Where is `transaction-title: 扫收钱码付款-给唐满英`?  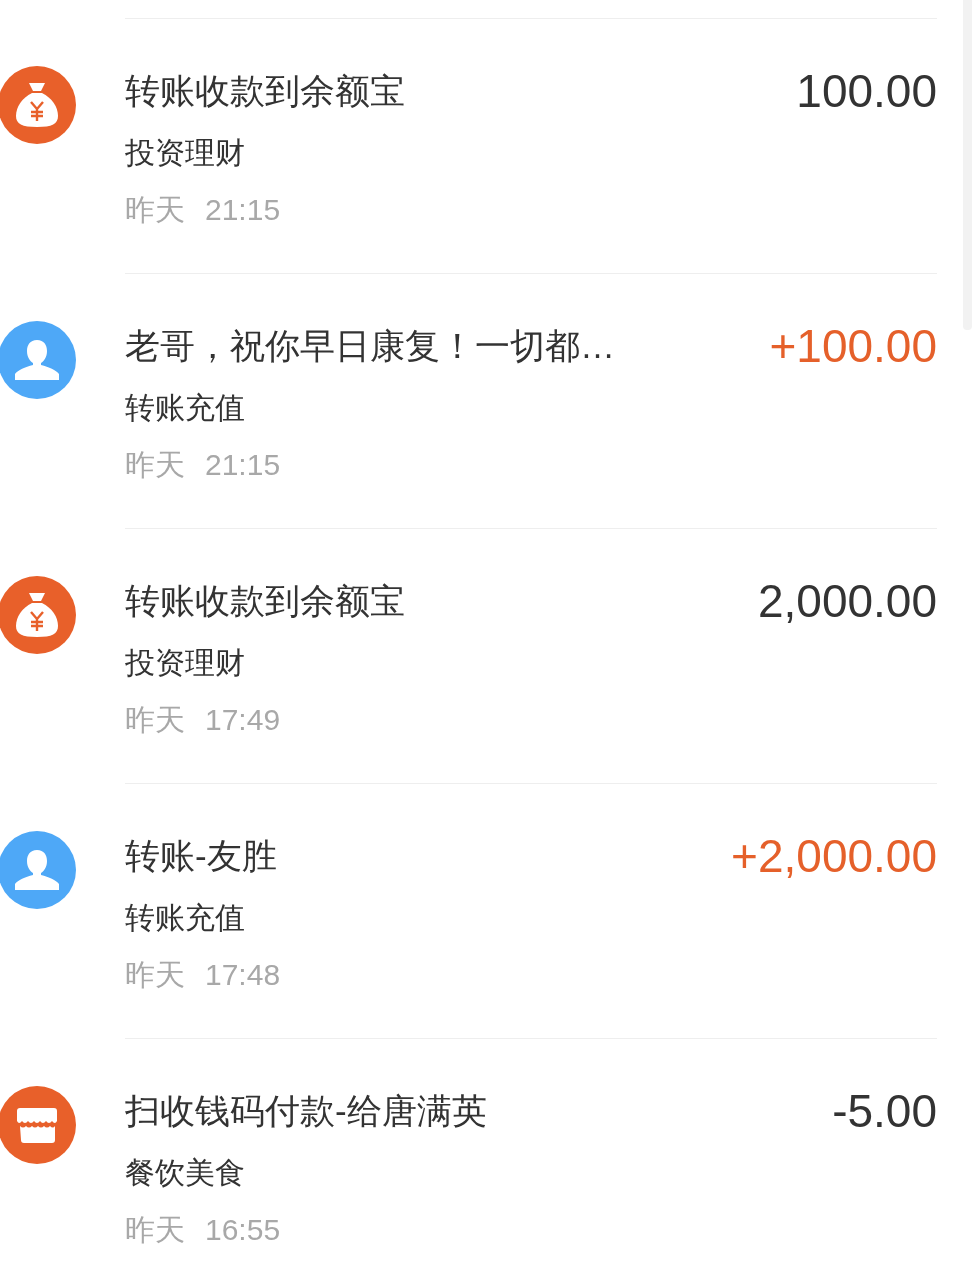
transaction-title: 扫收钱码付款-给唐满英 is located at coordinates (306, 1111).